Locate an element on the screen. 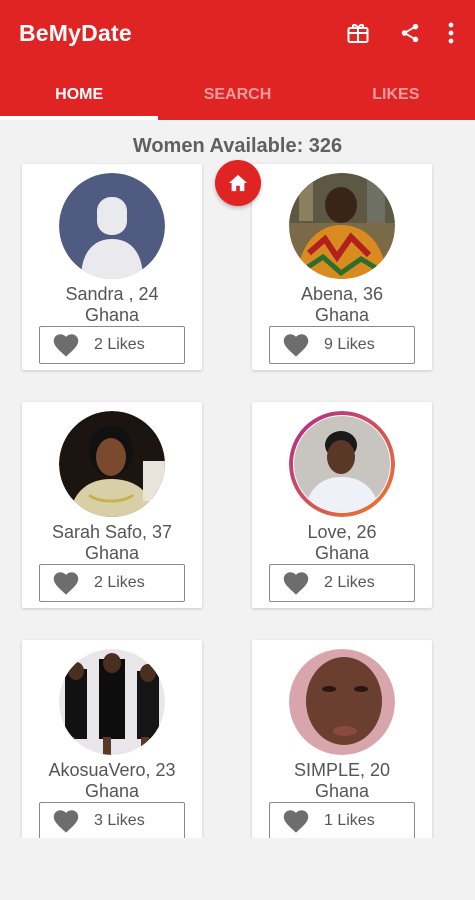 This screenshot has height=900, width=475. profile-name: AkosuaVero, 23 is located at coordinates (112, 770).